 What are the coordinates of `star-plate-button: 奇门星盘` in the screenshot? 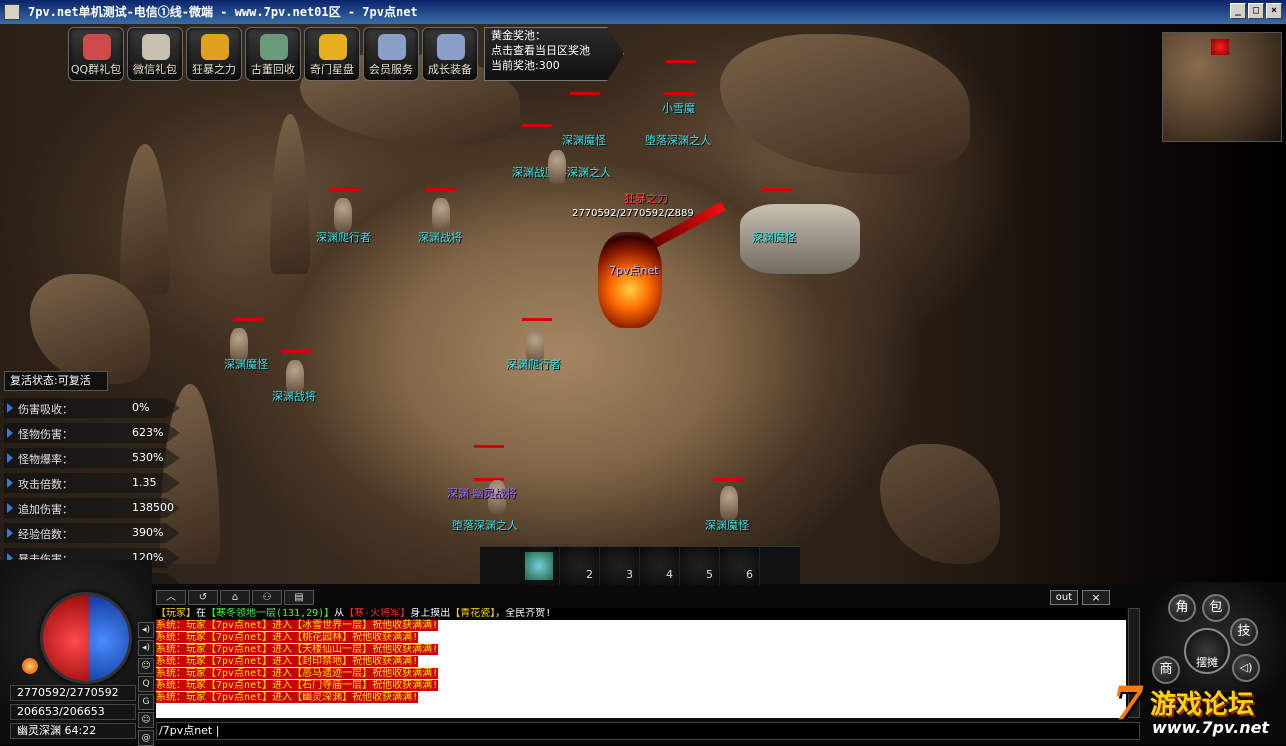 It's located at (332, 54).